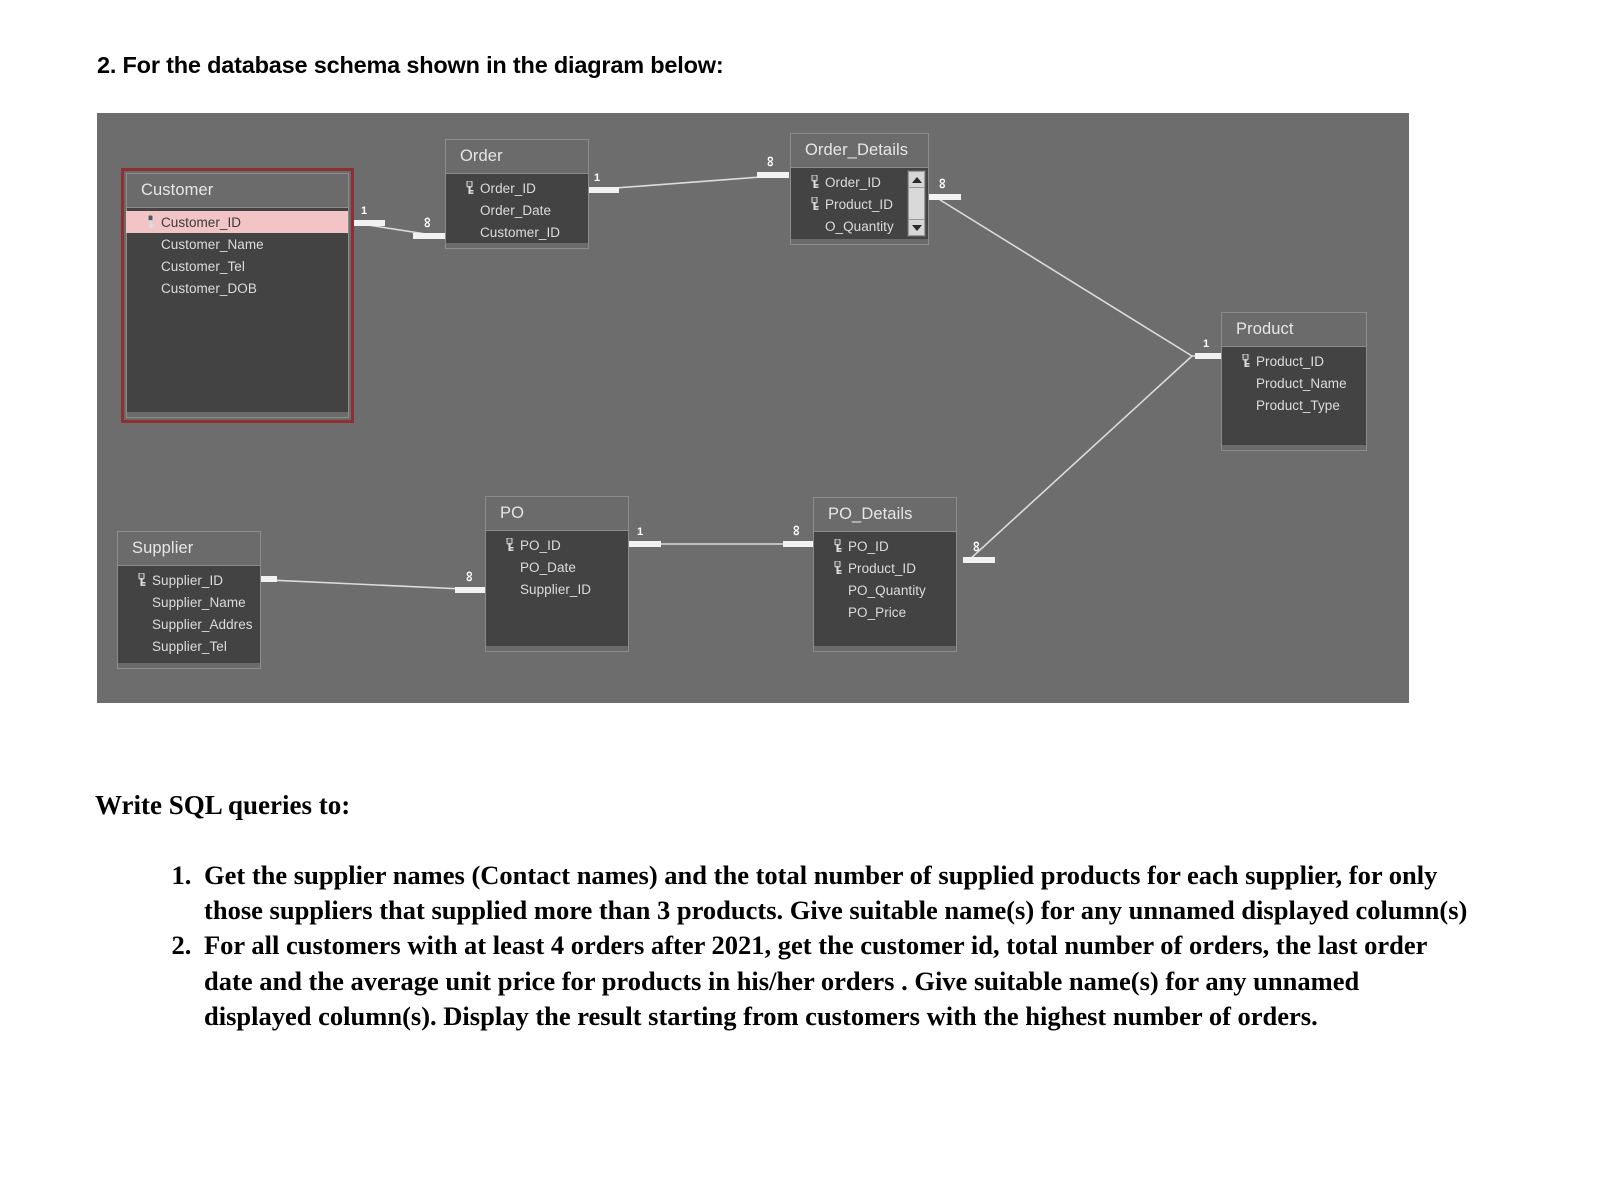 This screenshot has height=1194, width=1603. What do you see at coordinates (369, 223) in the screenshot?
I see `cardinality-tick-customer-one` at bounding box center [369, 223].